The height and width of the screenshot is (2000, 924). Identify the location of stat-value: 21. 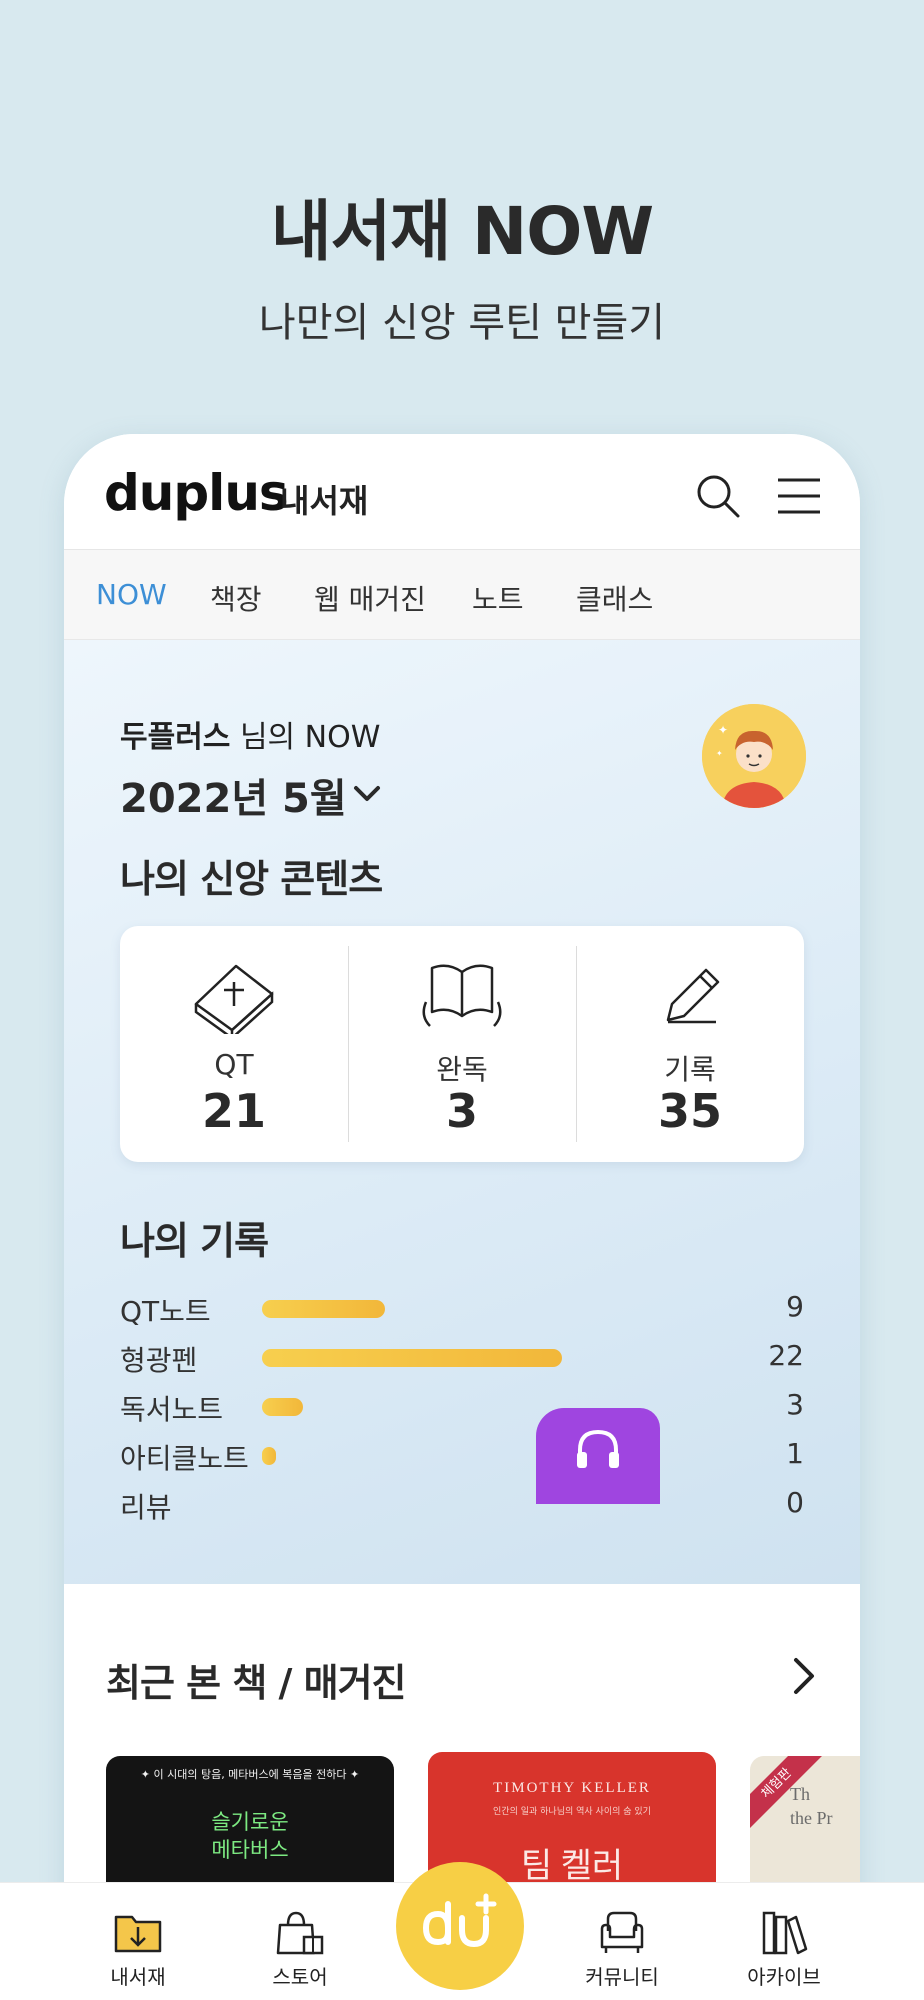
(233, 1111).